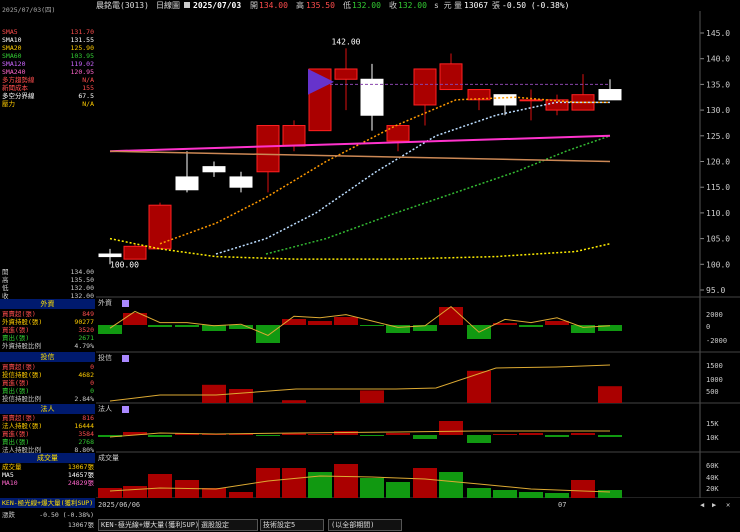 Image resolution: width=740 pixels, height=532 pixels. I want to click on dealer-label: 買進(張), so click(16, 383).